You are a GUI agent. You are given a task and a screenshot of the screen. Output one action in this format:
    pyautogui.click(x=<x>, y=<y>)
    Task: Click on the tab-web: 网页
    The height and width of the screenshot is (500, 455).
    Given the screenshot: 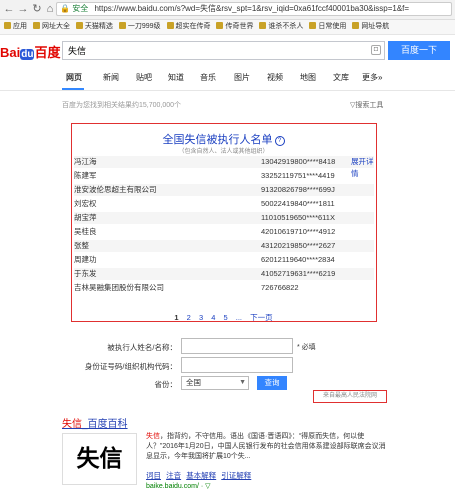 What is the action you would take?
    pyautogui.click(x=74, y=77)
    